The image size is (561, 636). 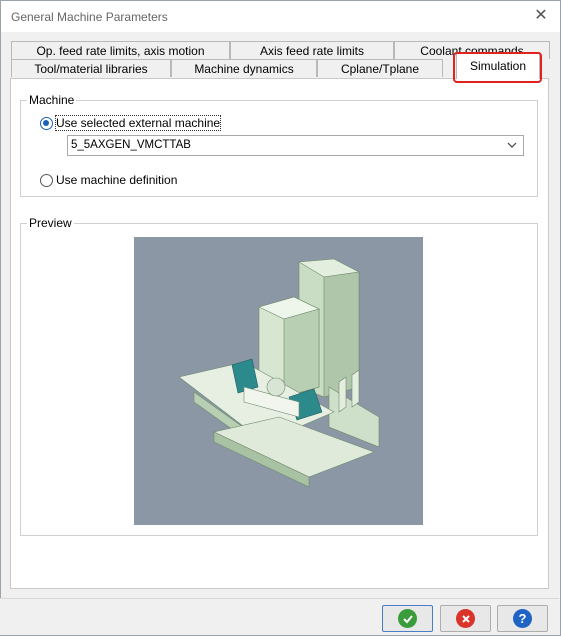 I want to click on machine-select: 5_5AXGEN_VMCTTAB, so click(x=295, y=145).